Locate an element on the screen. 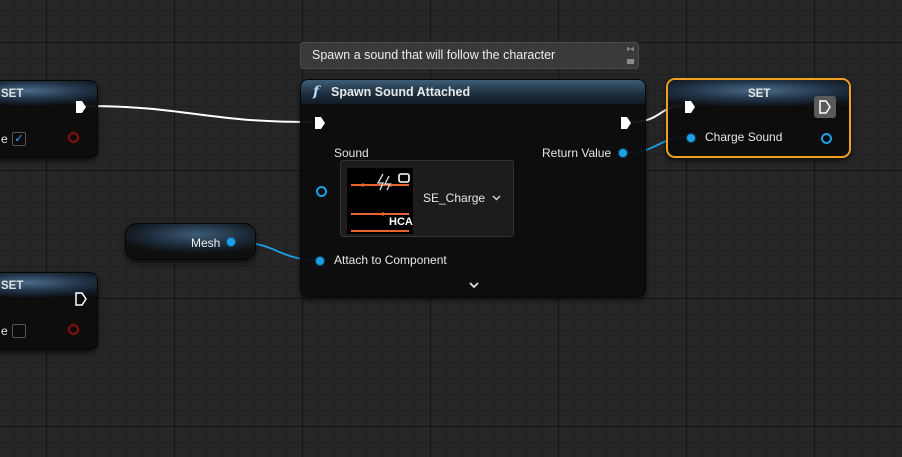 The width and height of the screenshot is (902, 457). function-icon: f is located at coordinates (316, 92).